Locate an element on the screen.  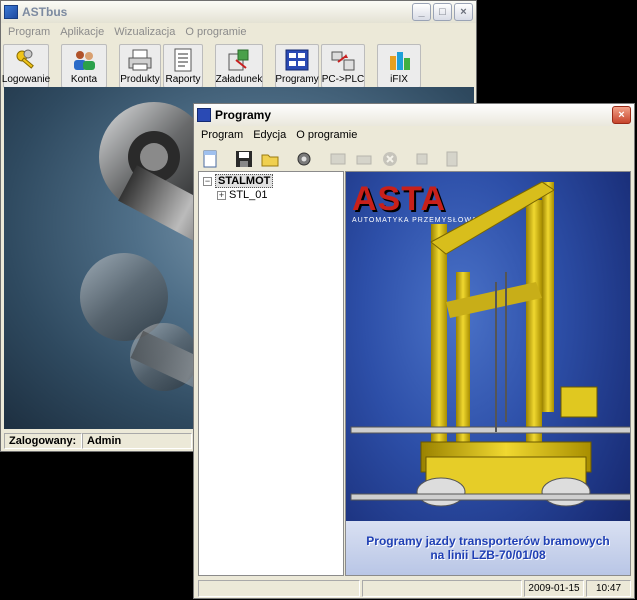
new-document-icon is located at coordinates (210, 159).